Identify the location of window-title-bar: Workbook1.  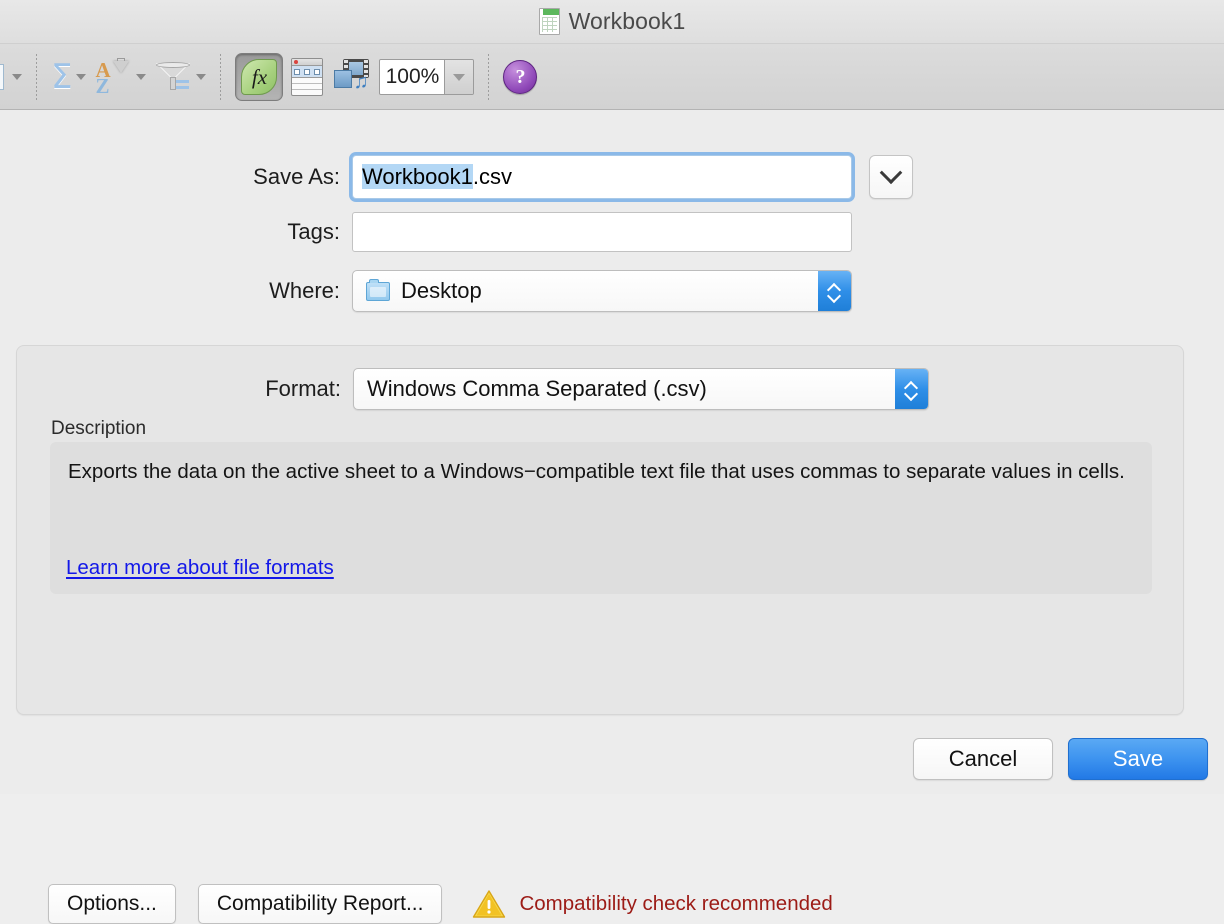
(612, 22).